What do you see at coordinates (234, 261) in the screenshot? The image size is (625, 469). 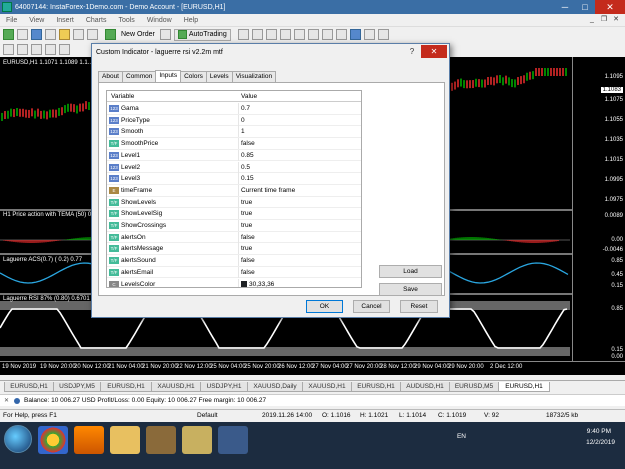 I see `input-row-alertssound: T/F alertsSound false` at bounding box center [234, 261].